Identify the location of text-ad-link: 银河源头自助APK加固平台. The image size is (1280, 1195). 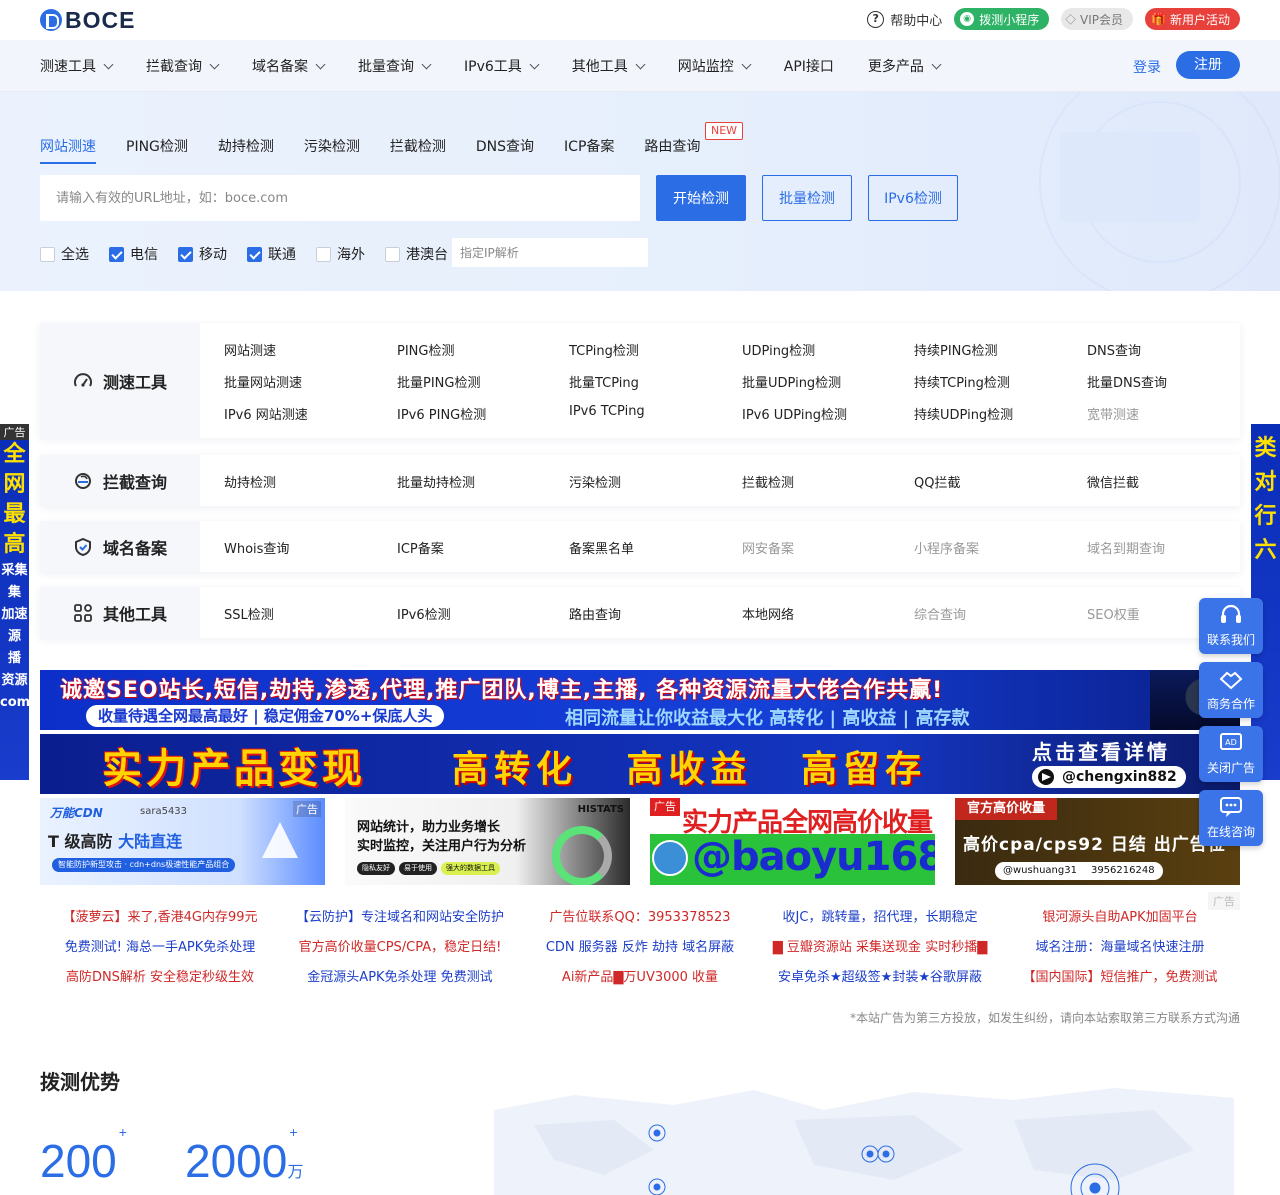
(1120, 915).